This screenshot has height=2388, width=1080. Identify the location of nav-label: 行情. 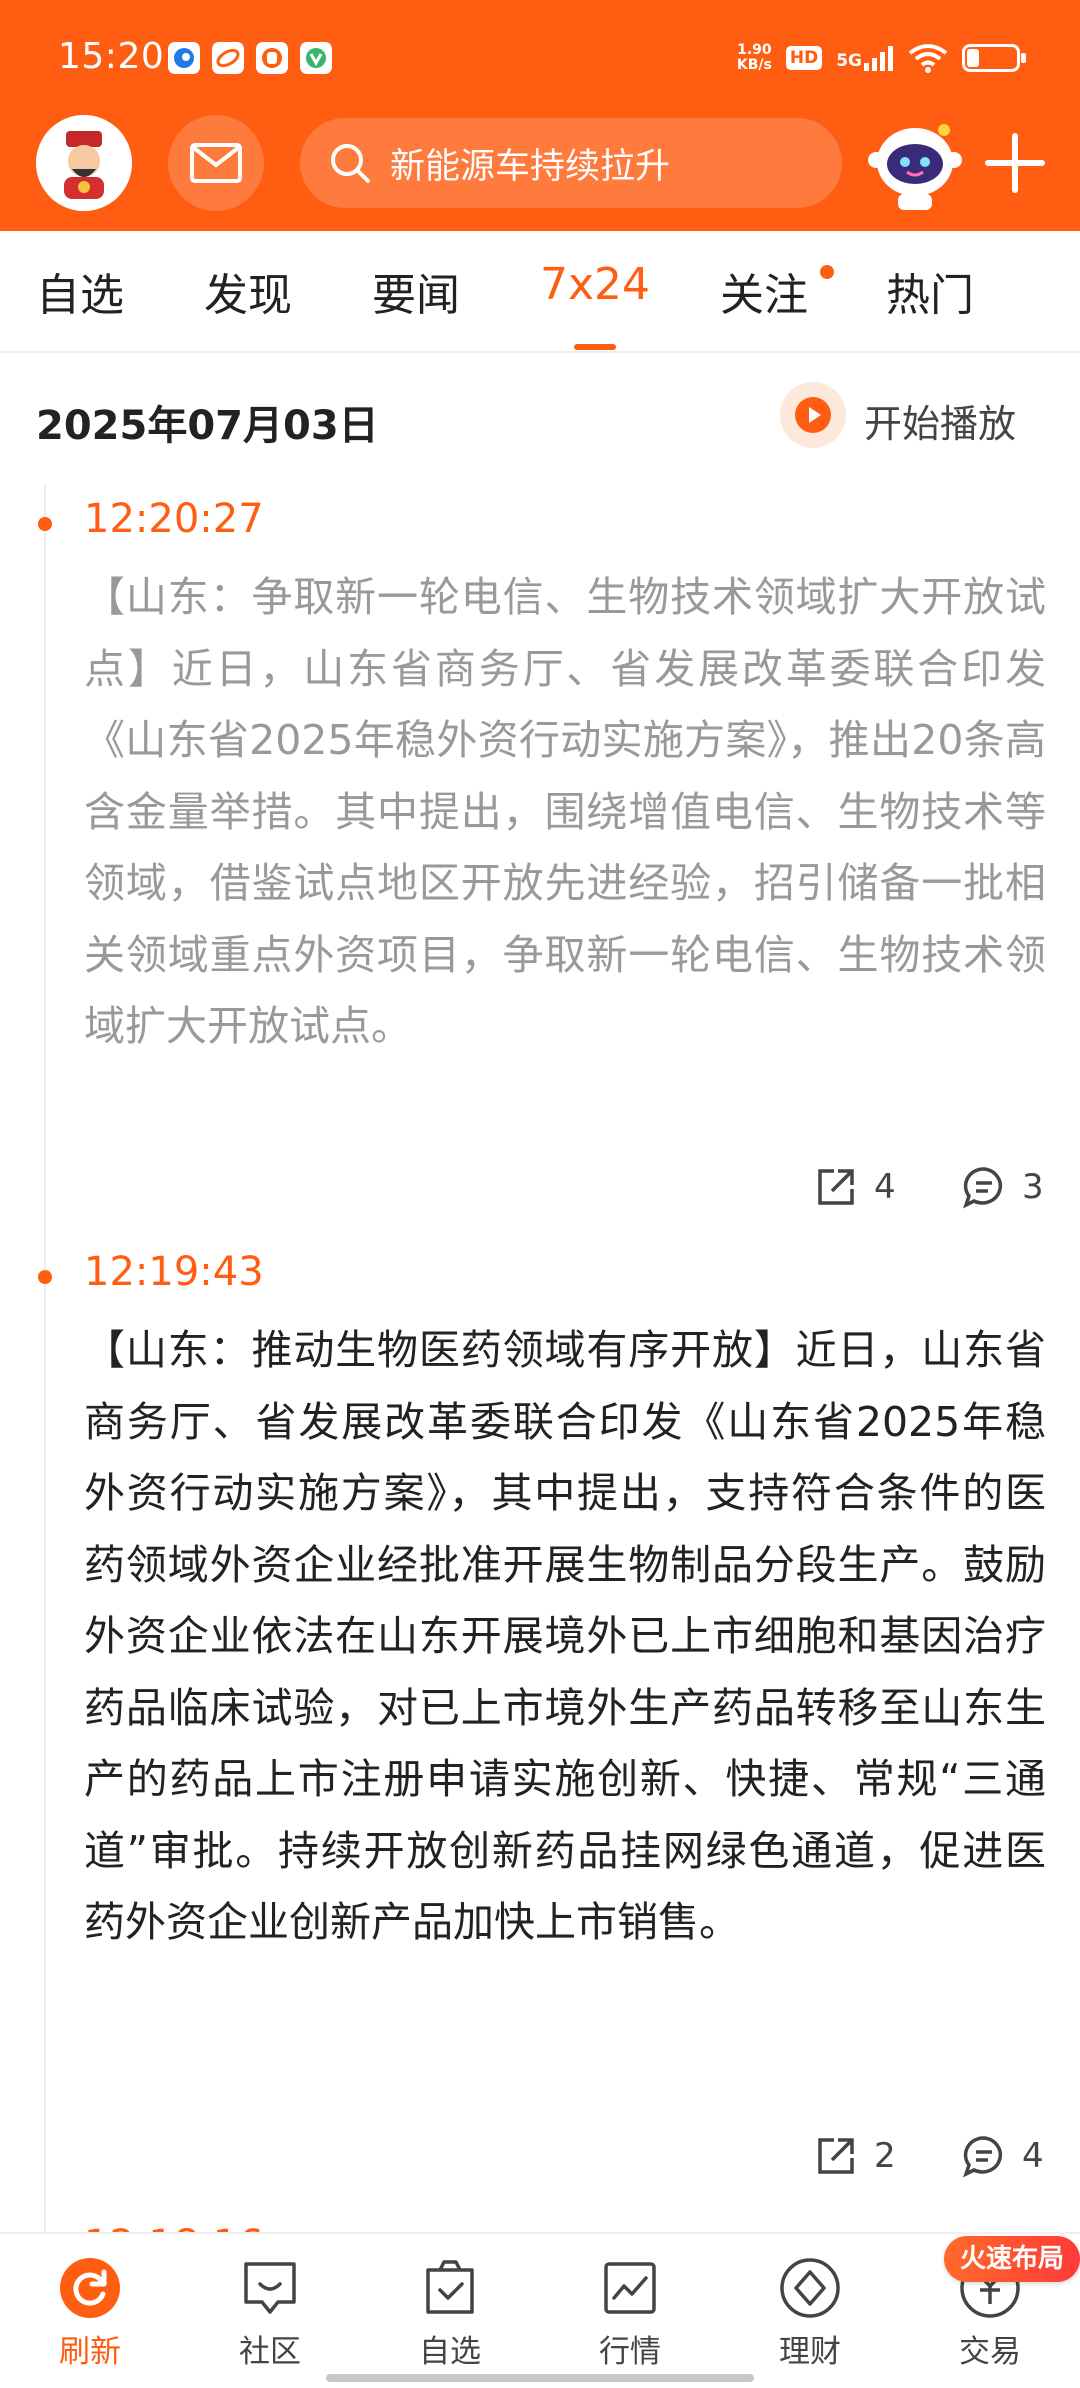
(630, 2352).